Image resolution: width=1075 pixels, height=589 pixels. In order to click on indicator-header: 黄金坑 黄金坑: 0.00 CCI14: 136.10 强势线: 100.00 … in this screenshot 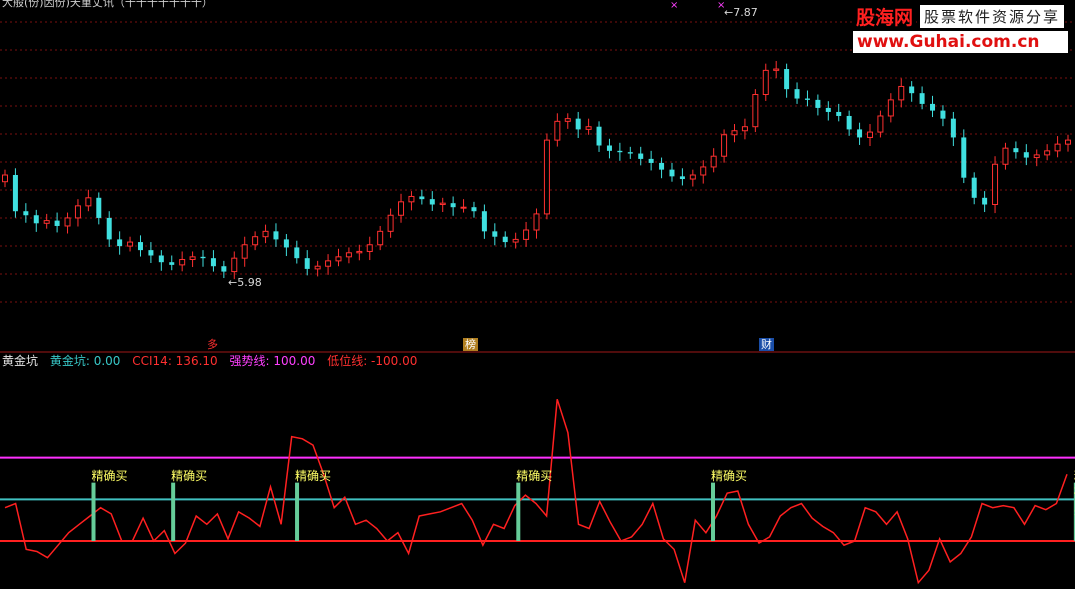, I will do `click(213, 361)`.